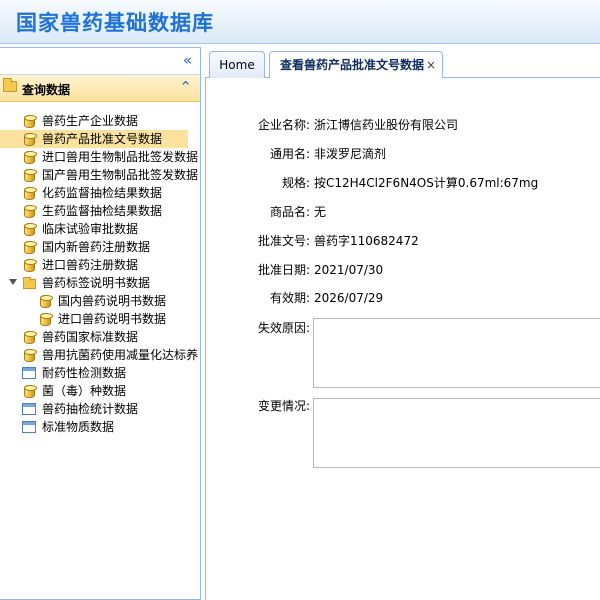 This screenshot has width=600, height=600. Describe the element at coordinates (100, 391) in the screenshot. I see `tree-item: 菌（毒）种数据` at that location.